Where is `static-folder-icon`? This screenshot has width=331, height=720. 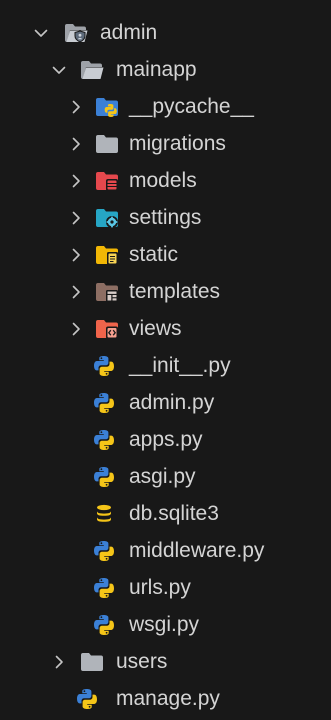
static-folder-icon is located at coordinates (107, 255).